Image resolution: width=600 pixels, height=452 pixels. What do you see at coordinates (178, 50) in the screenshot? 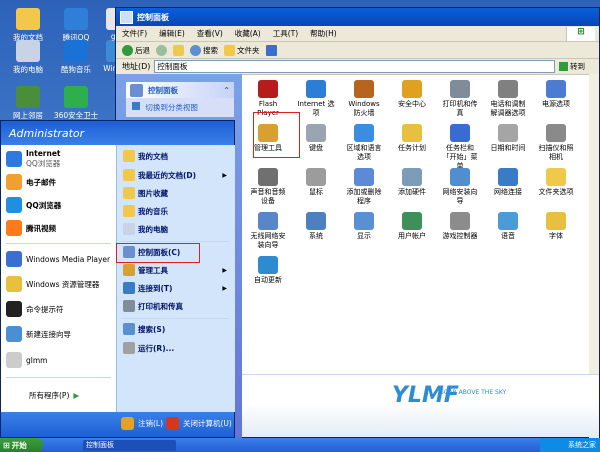
I see `up-button` at bounding box center [178, 50].